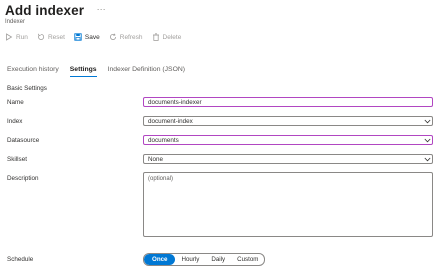 The height and width of the screenshot is (270, 440). Describe the element at coordinates (288, 140) in the screenshot. I see `datasource-dropdown: documents` at that location.